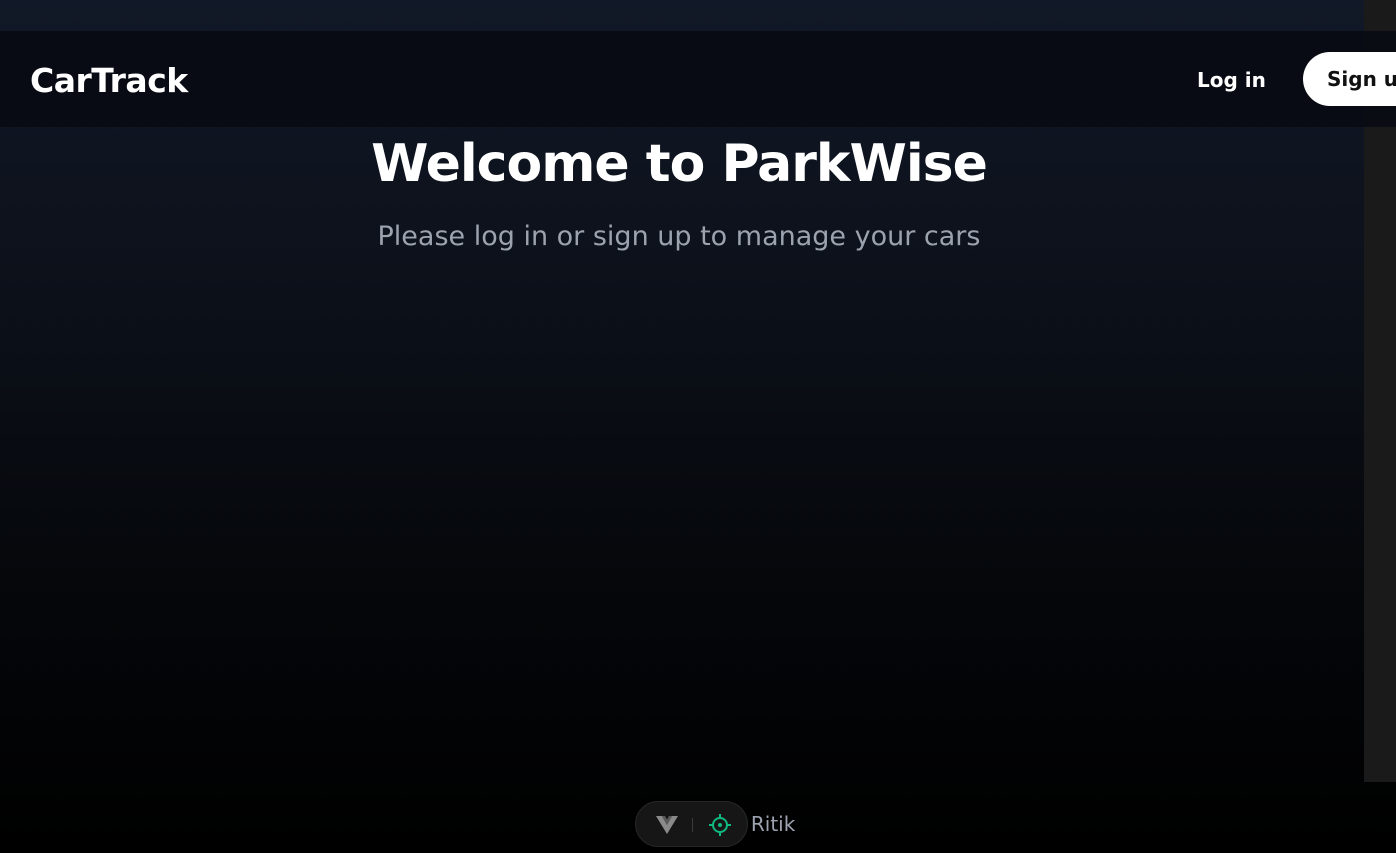 The height and width of the screenshot is (853, 1396). Describe the element at coordinates (1231, 80) in the screenshot. I see `login-link: Log in` at that location.